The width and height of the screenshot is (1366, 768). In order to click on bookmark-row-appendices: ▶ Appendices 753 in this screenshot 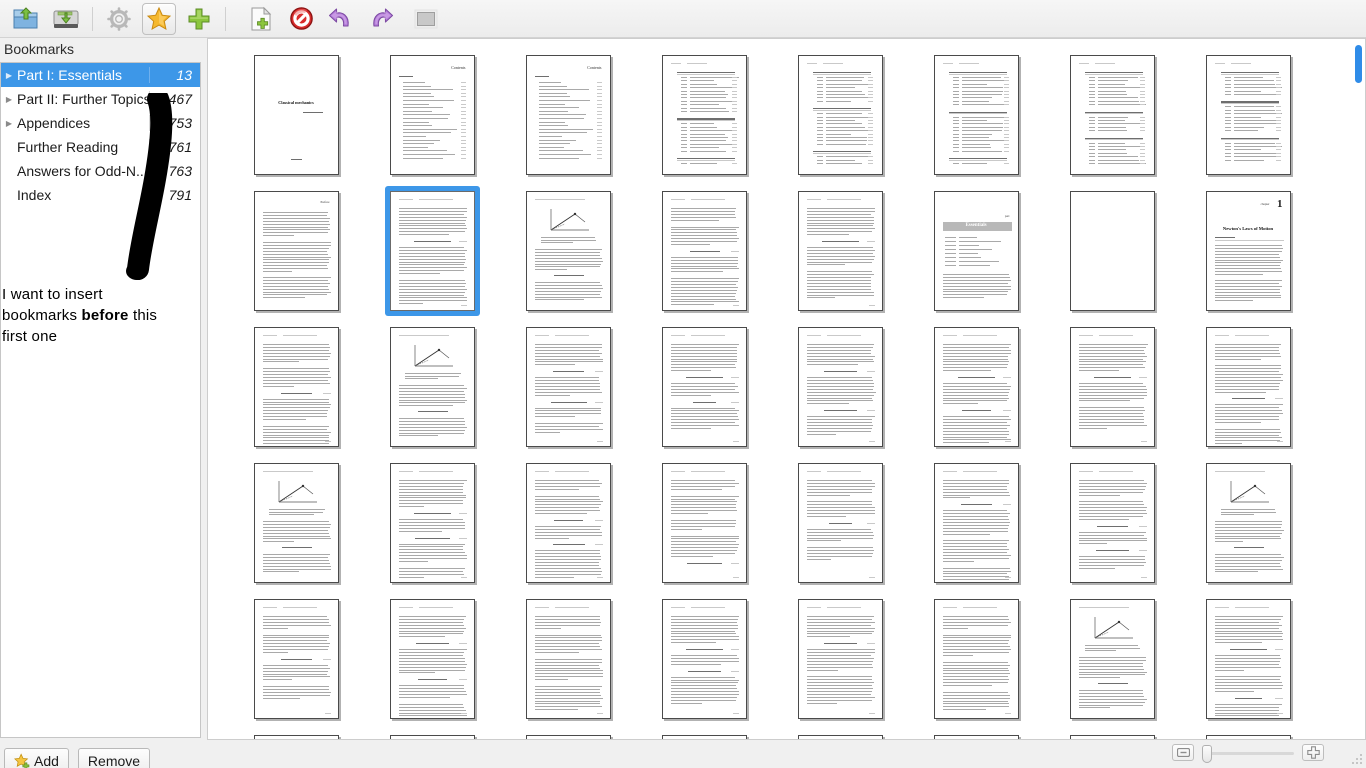, I will do `click(100, 123)`.